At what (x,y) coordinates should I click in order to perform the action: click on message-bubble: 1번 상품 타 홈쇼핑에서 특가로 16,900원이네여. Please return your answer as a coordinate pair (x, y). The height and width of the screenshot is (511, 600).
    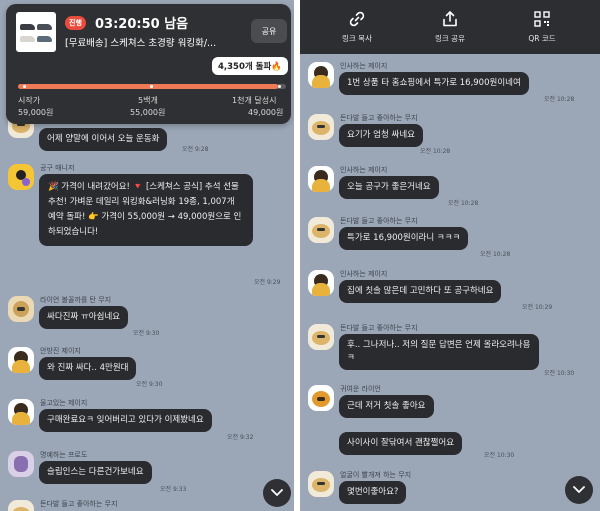
    Looking at the image, I should click on (434, 83).